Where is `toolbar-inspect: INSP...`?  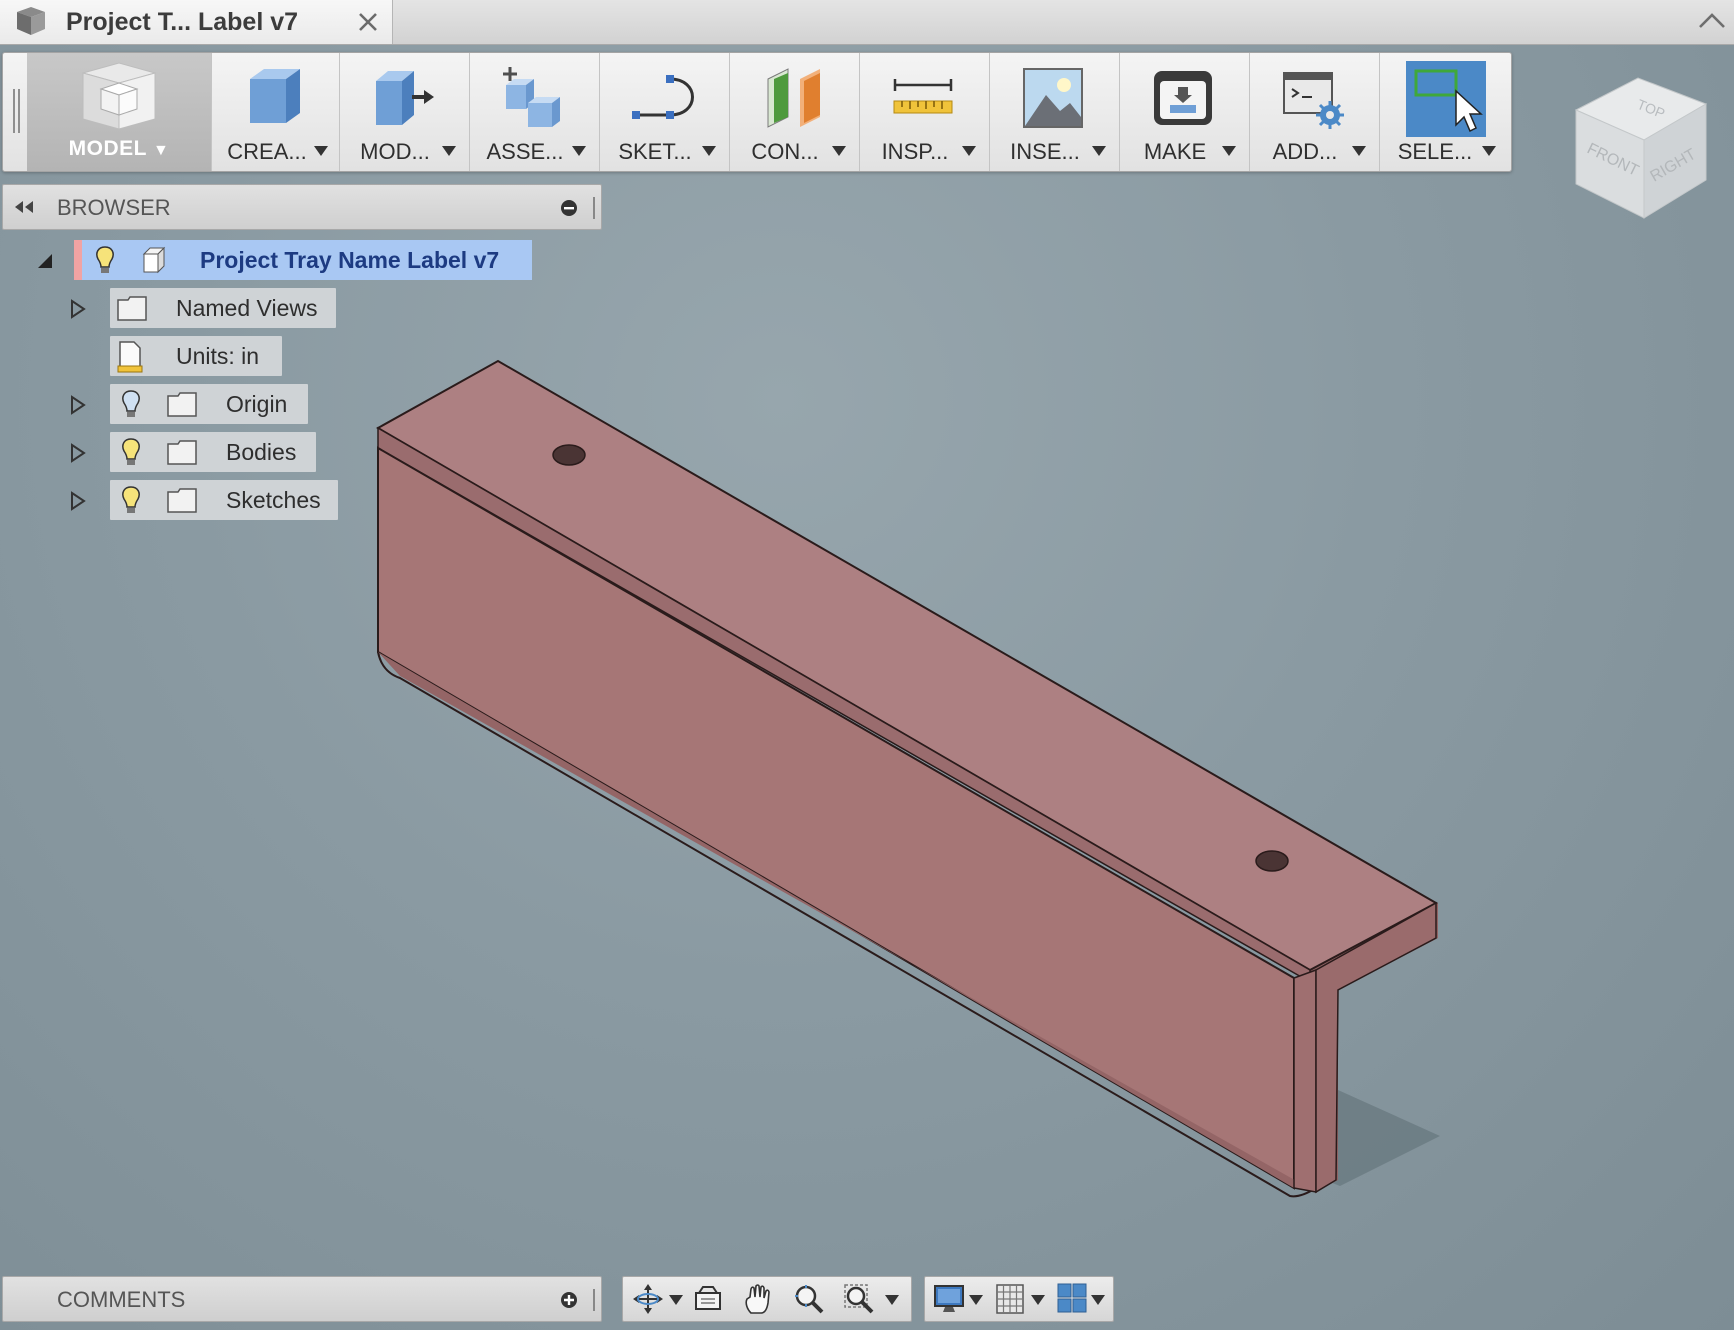 toolbar-inspect: INSP... is located at coordinates (923, 112).